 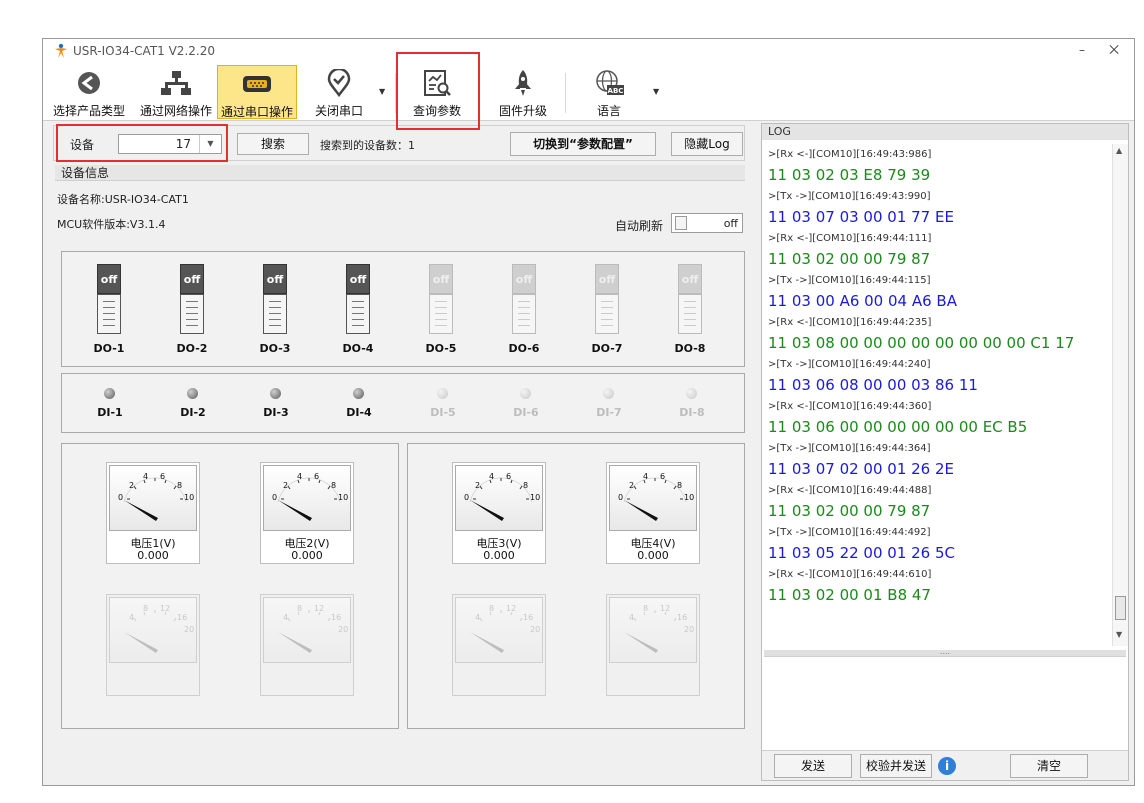 What do you see at coordinates (639, 226) in the screenshot?
I see `auto-refresh-label: 自动刷新` at bounding box center [639, 226].